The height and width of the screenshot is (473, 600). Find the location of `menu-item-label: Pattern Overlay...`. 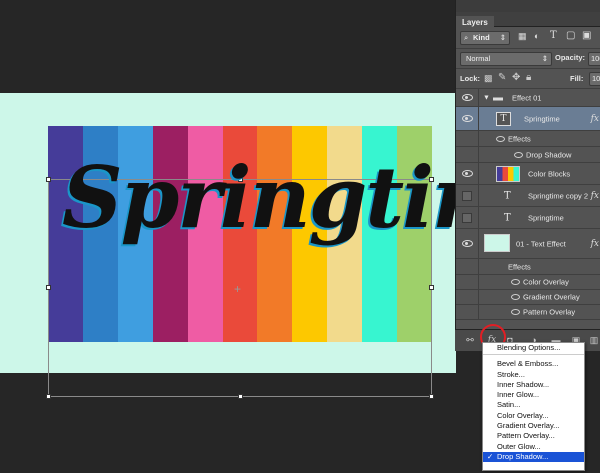

menu-item-label: Pattern Overlay... is located at coordinates (526, 436).